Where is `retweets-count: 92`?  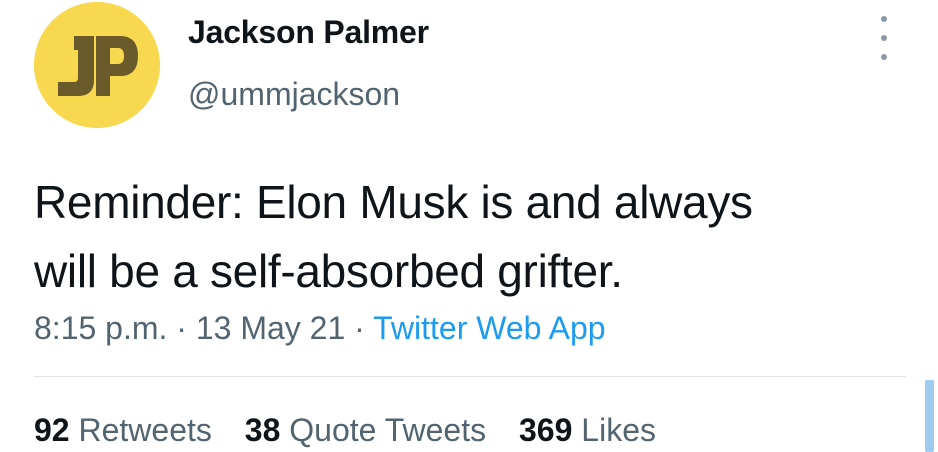
retweets-count: 92 is located at coordinates (52, 430).